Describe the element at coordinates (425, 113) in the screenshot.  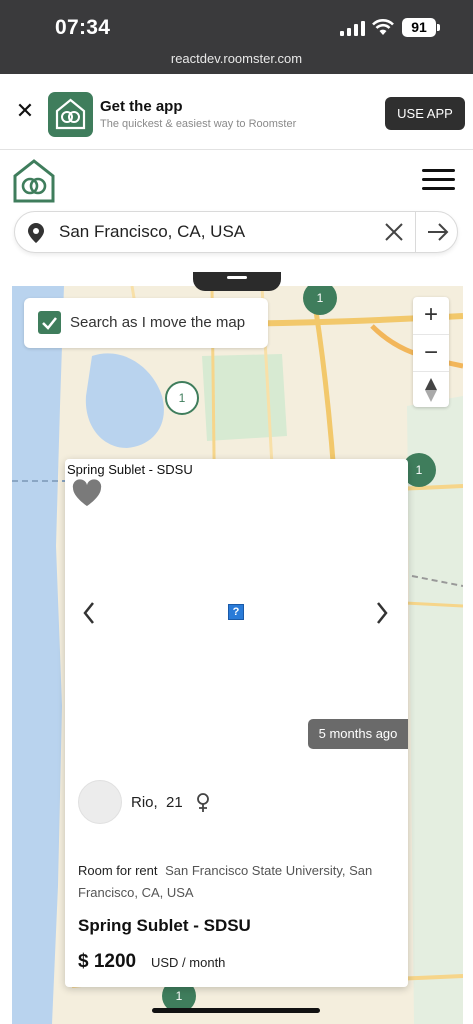
I see `use-app-button: USE APP` at that location.